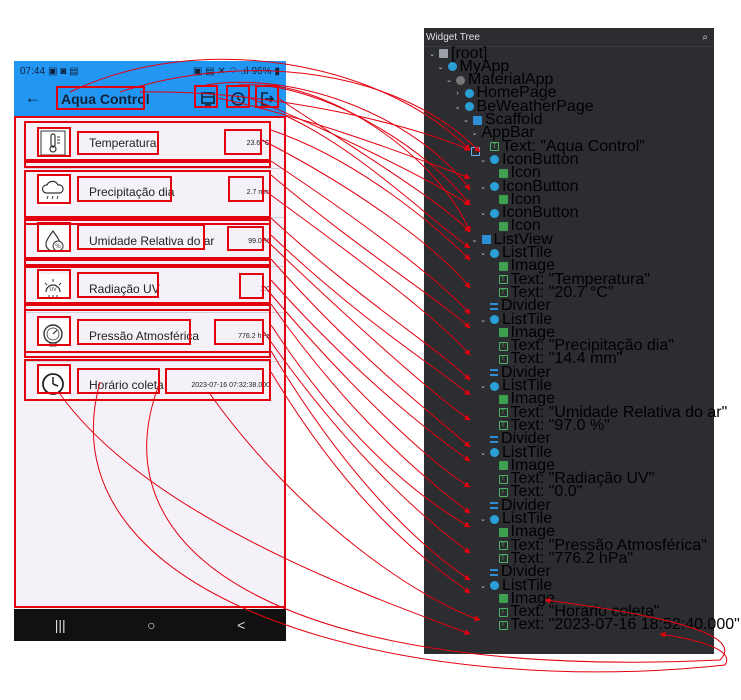 This screenshot has height=700, width=741. I want to click on expand-icon: ›, so click(458, 93).